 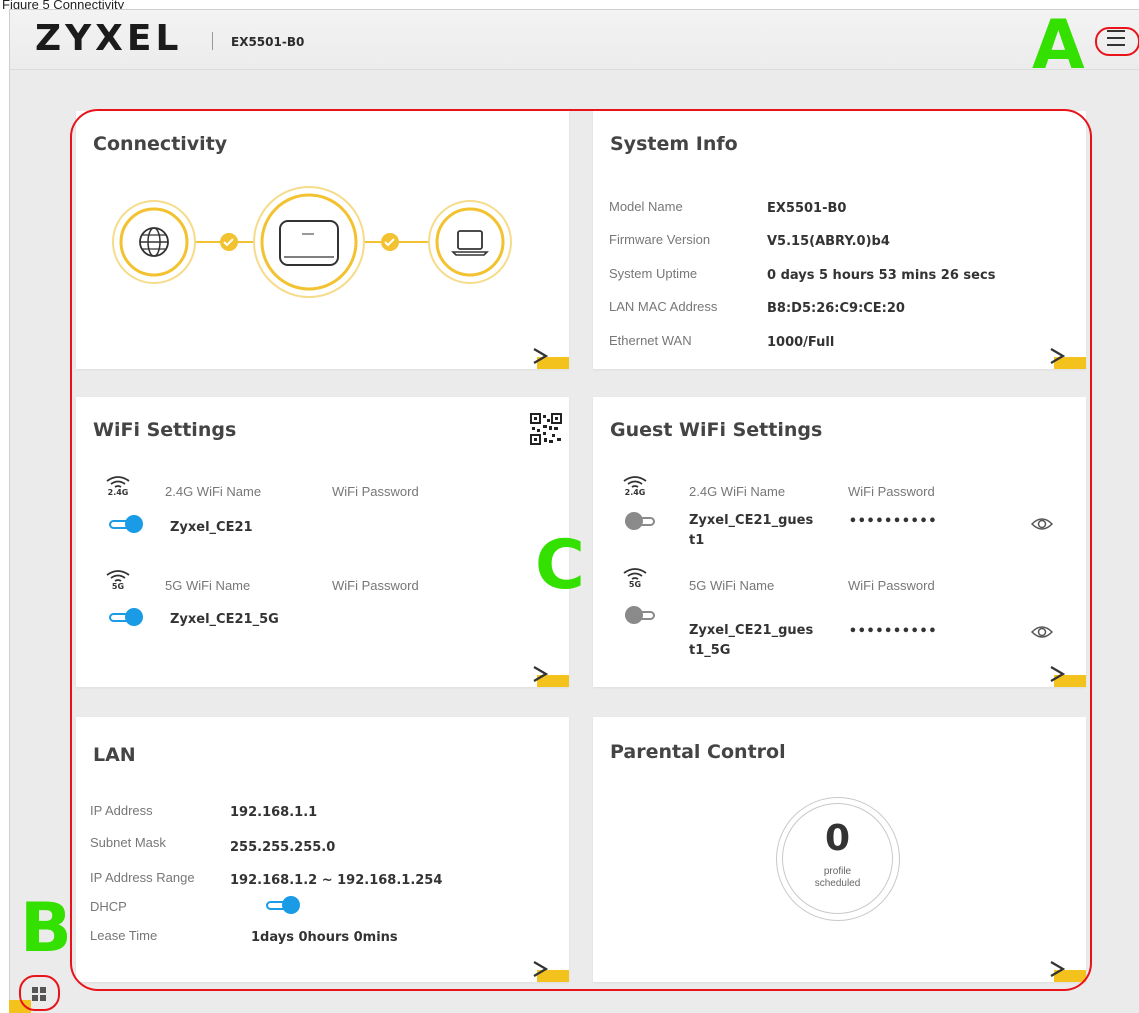 I want to click on apps-grid-icon, so click(x=39, y=994).